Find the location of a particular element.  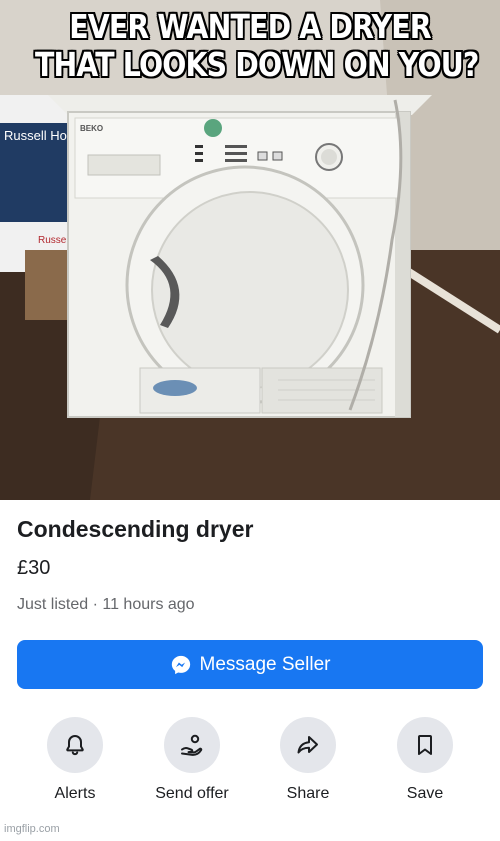

alerts-icon-circle is located at coordinates (75, 745).